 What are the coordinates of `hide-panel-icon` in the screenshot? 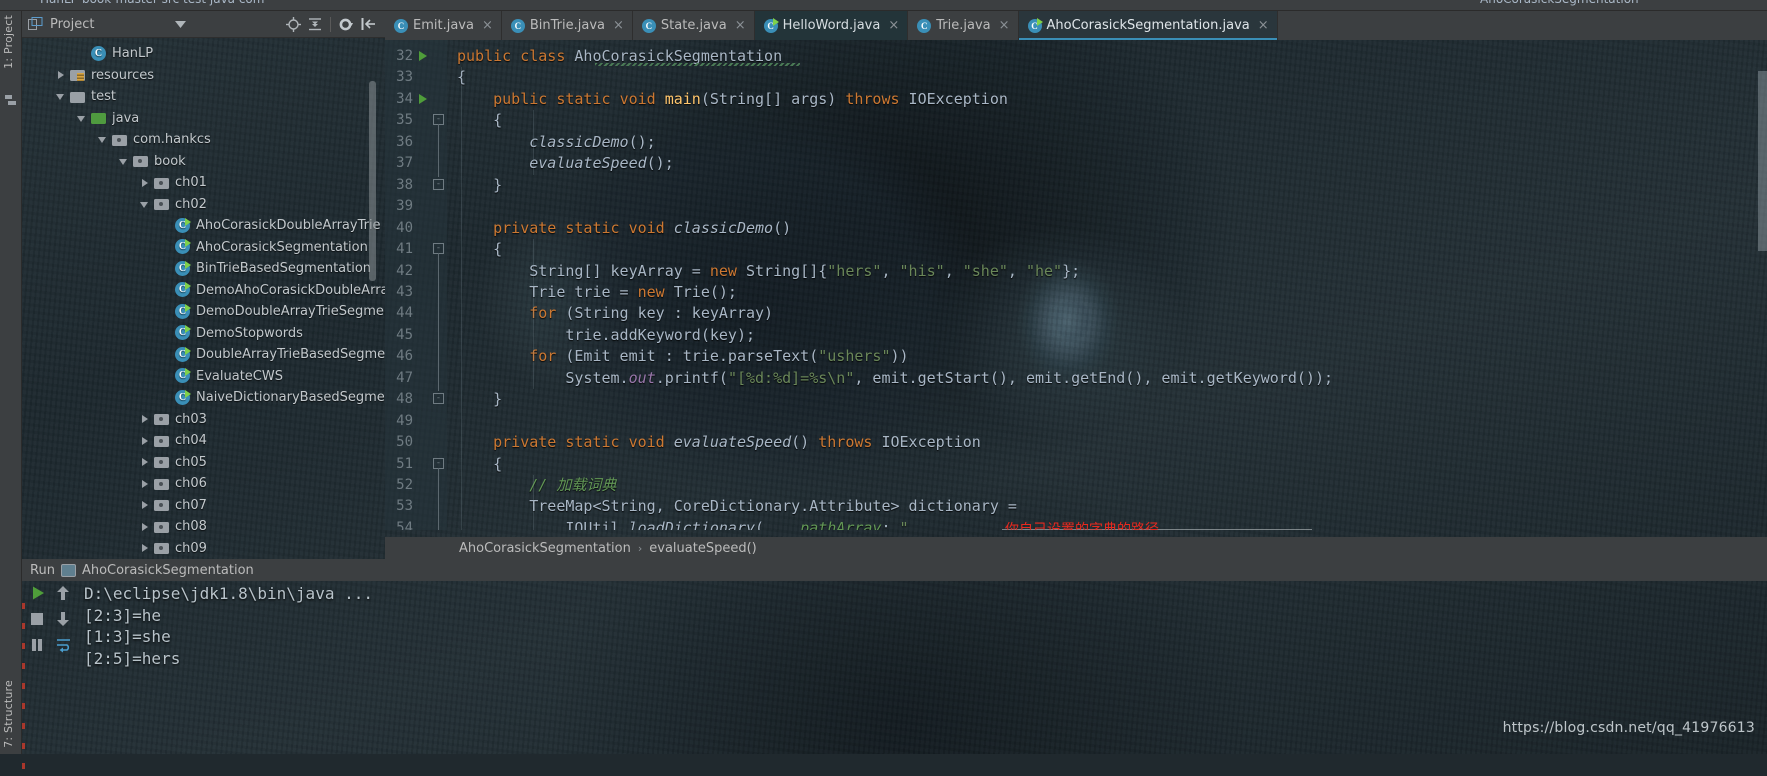 It's located at (368, 24).